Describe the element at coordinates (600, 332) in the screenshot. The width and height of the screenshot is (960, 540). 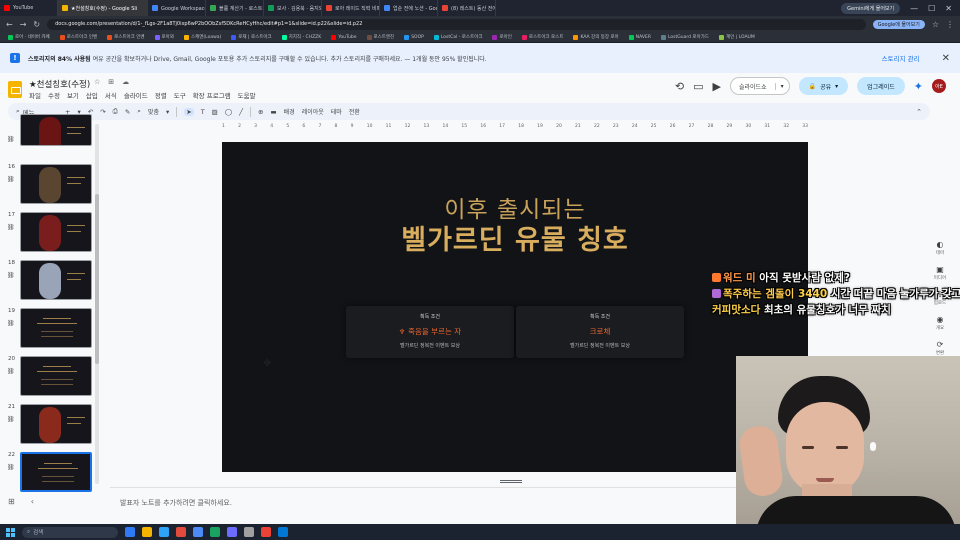
I see `condition-card: 획득 조건 크로체 벨가르딘 정복전 이벤트 보상` at that location.